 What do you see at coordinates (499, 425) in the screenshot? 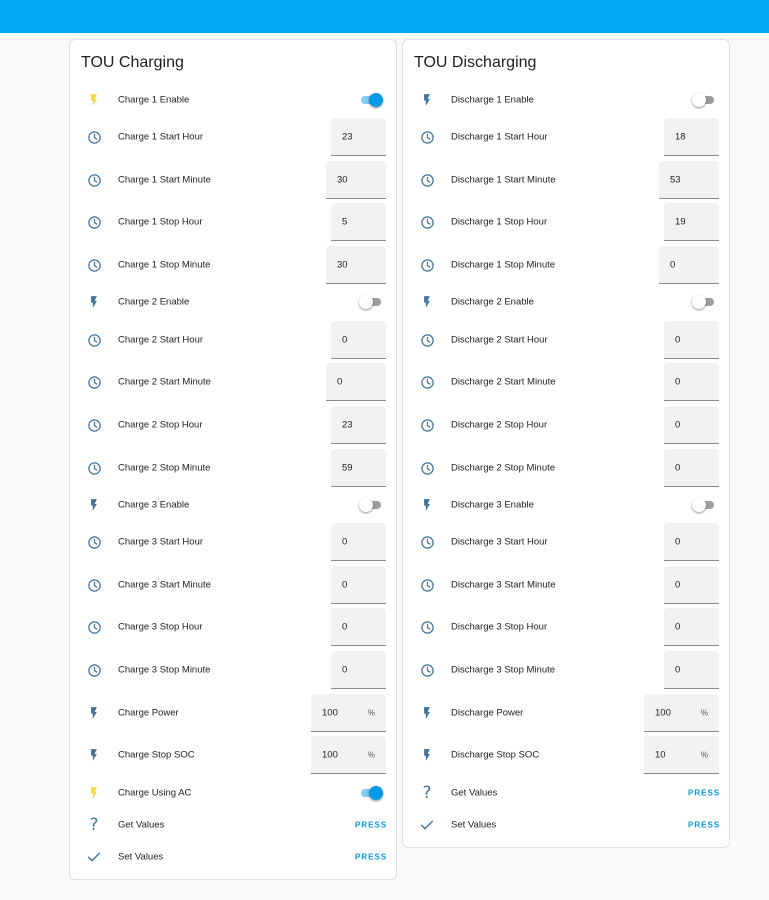
I see `row-label: Discharge 2 Stop Hour` at bounding box center [499, 425].